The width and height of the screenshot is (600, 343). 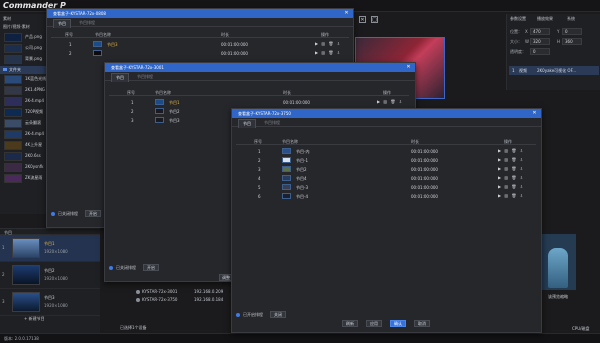 What do you see at coordinates (374, 19) in the screenshot?
I see `fit-icon: ▢` at bounding box center [374, 19].